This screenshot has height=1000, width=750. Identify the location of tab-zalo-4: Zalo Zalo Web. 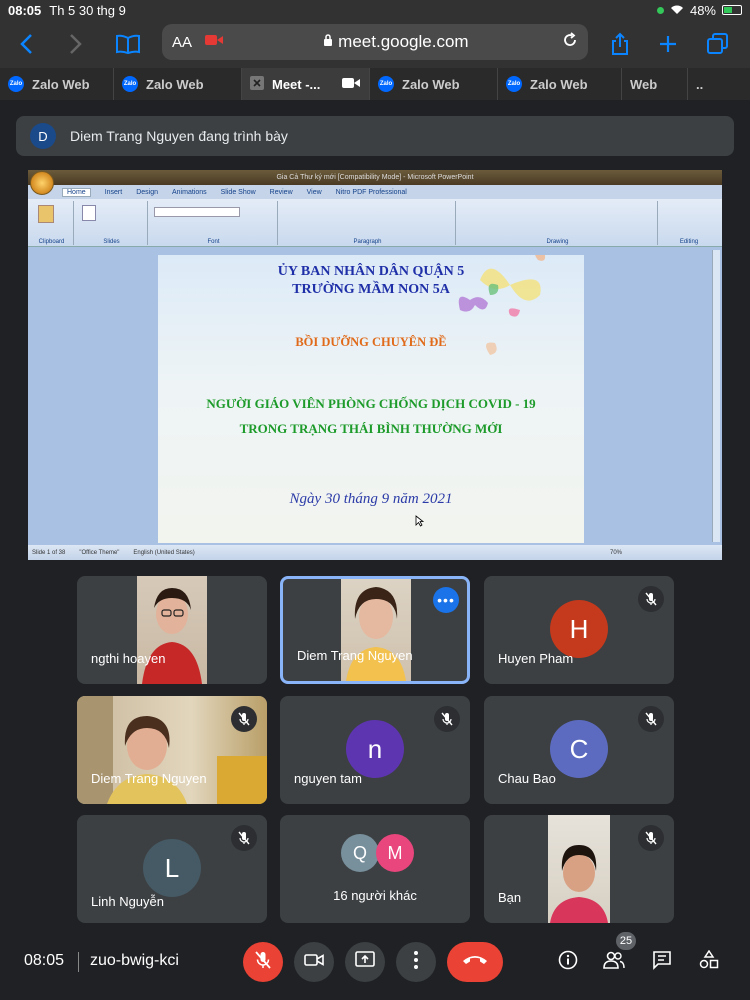
(560, 84).